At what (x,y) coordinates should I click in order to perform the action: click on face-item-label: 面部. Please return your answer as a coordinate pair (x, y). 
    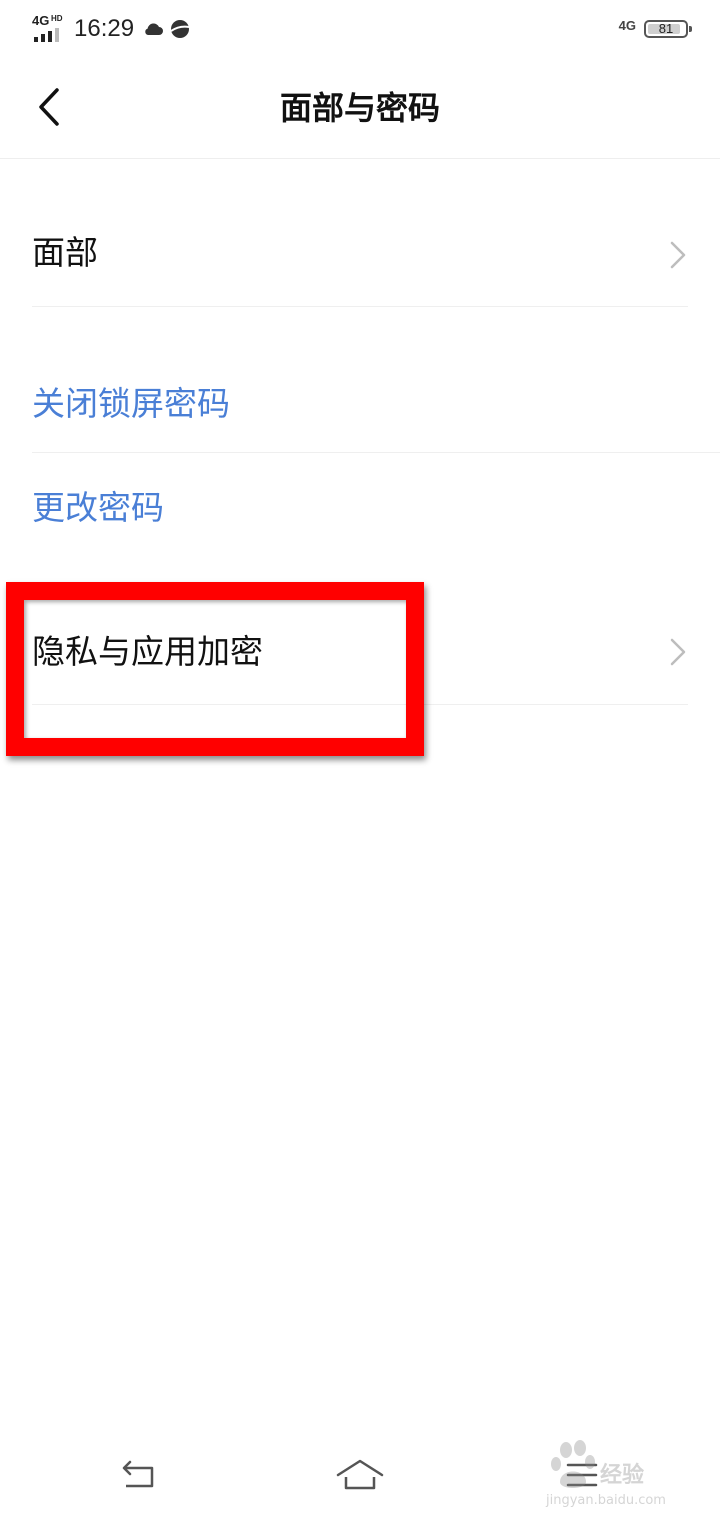
    Looking at the image, I should click on (65, 252).